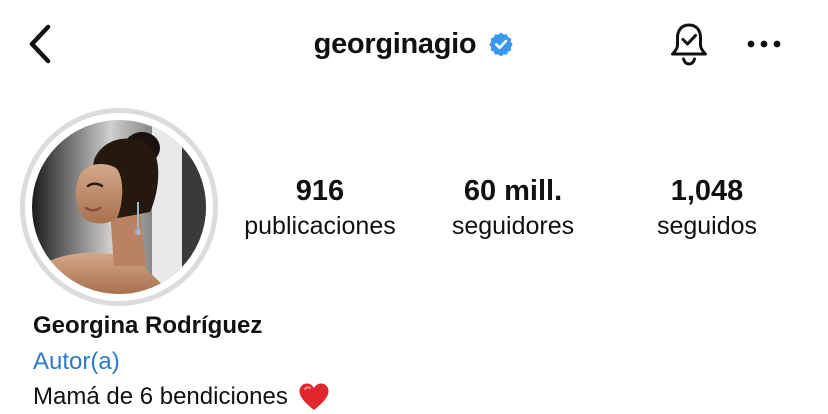  I want to click on stat-posts: 916 publicaciones, so click(320, 207).